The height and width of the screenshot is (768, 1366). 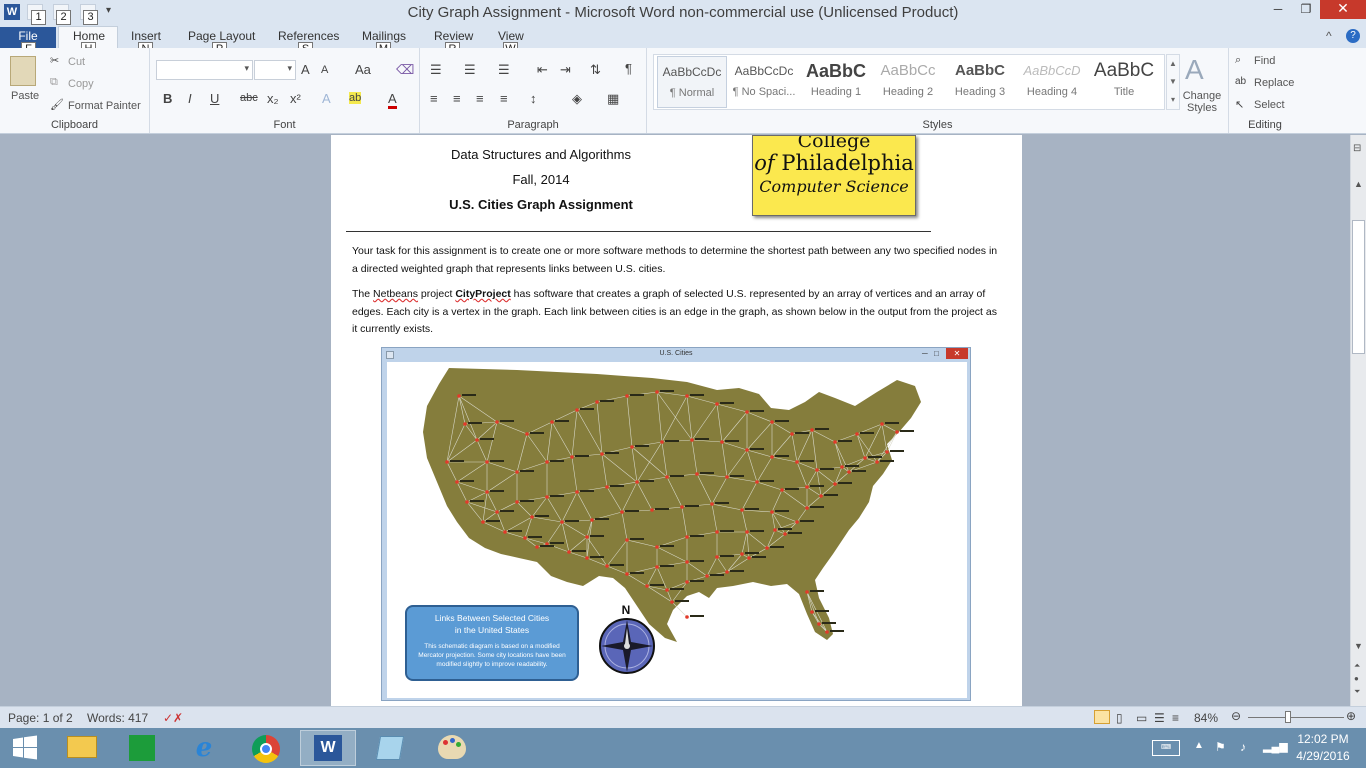 What do you see at coordinates (54, 82) in the screenshot?
I see `copy-icon: ⧉` at bounding box center [54, 82].